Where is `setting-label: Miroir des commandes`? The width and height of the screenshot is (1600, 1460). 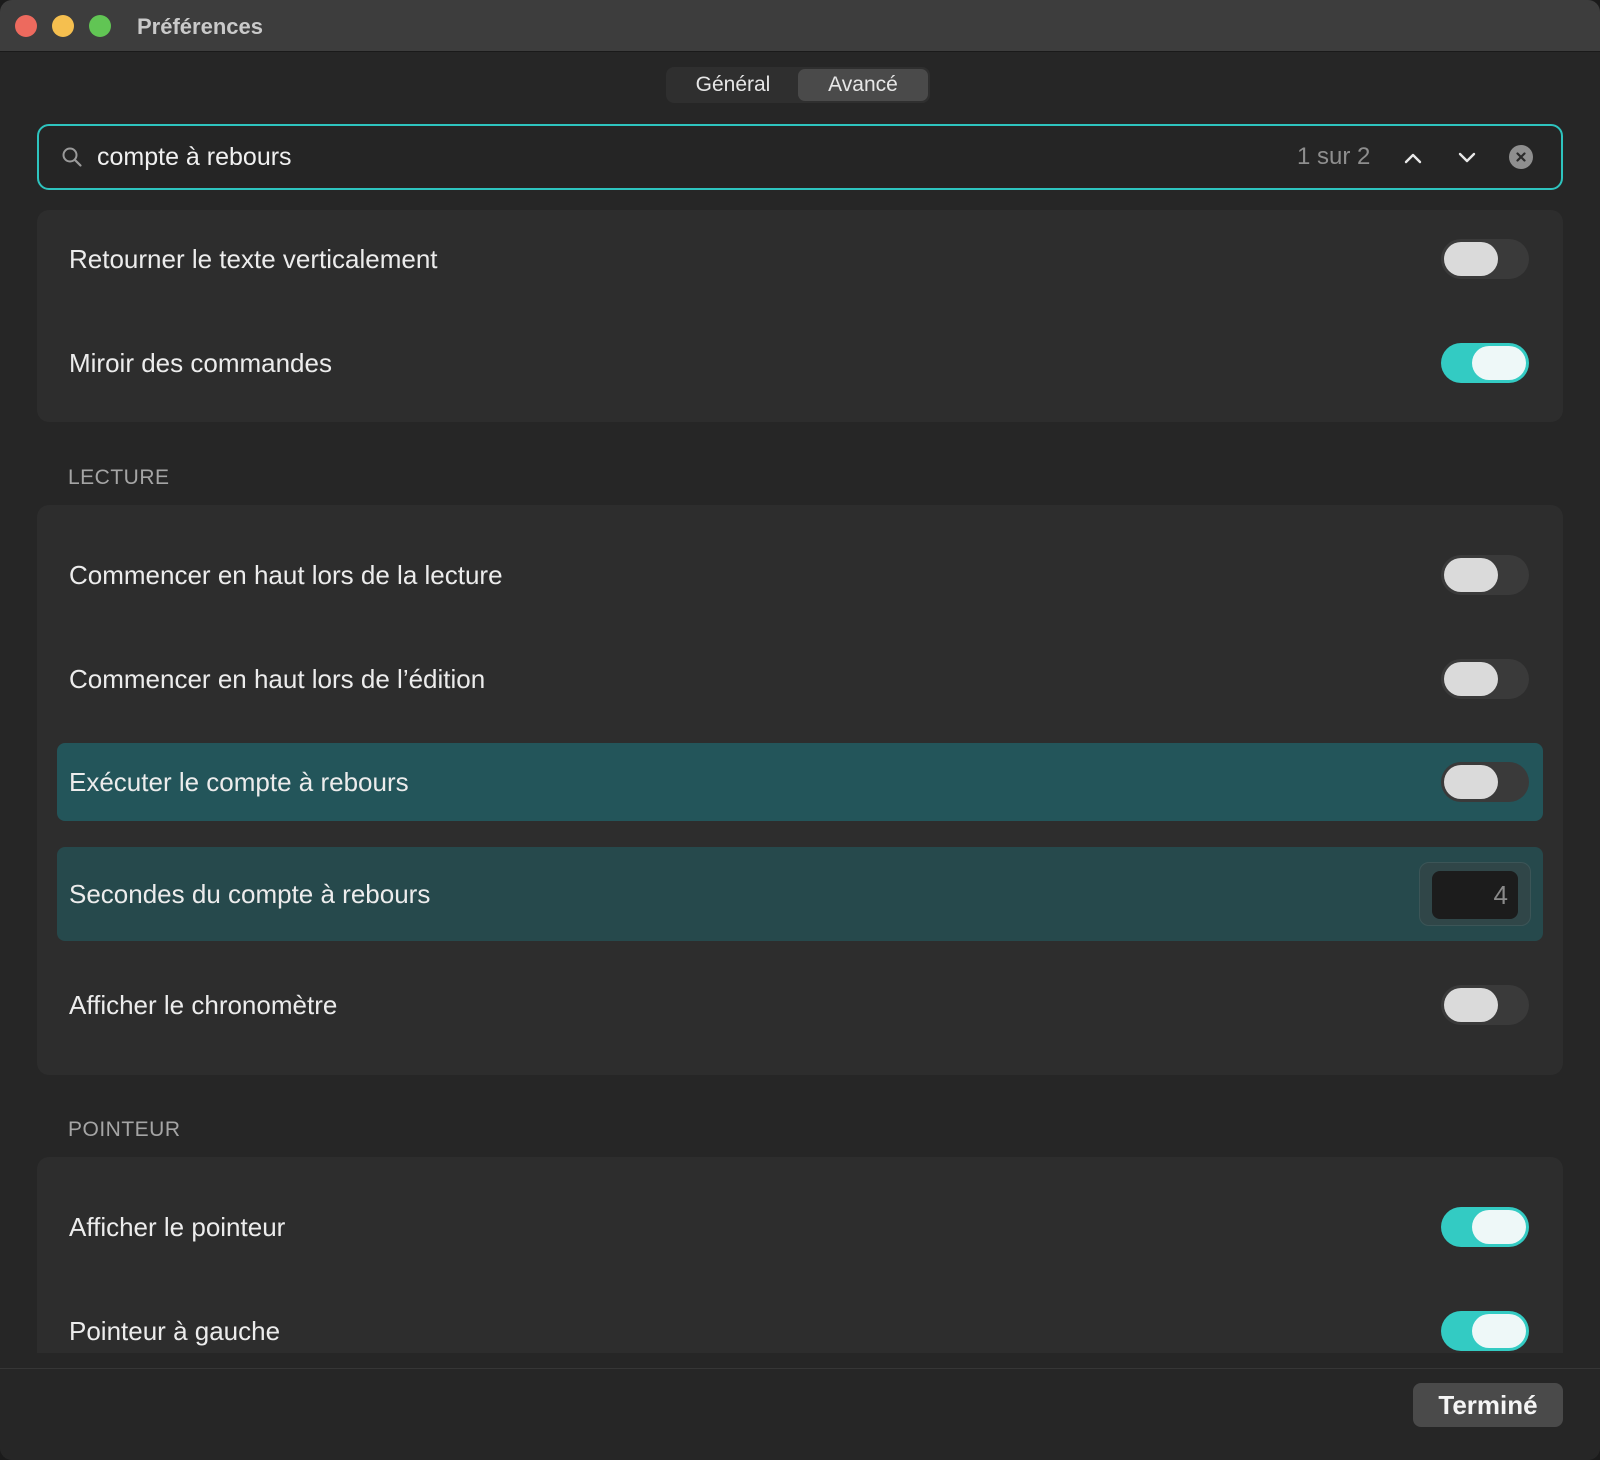
setting-label: Miroir des commandes is located at coordinates (200, 363).